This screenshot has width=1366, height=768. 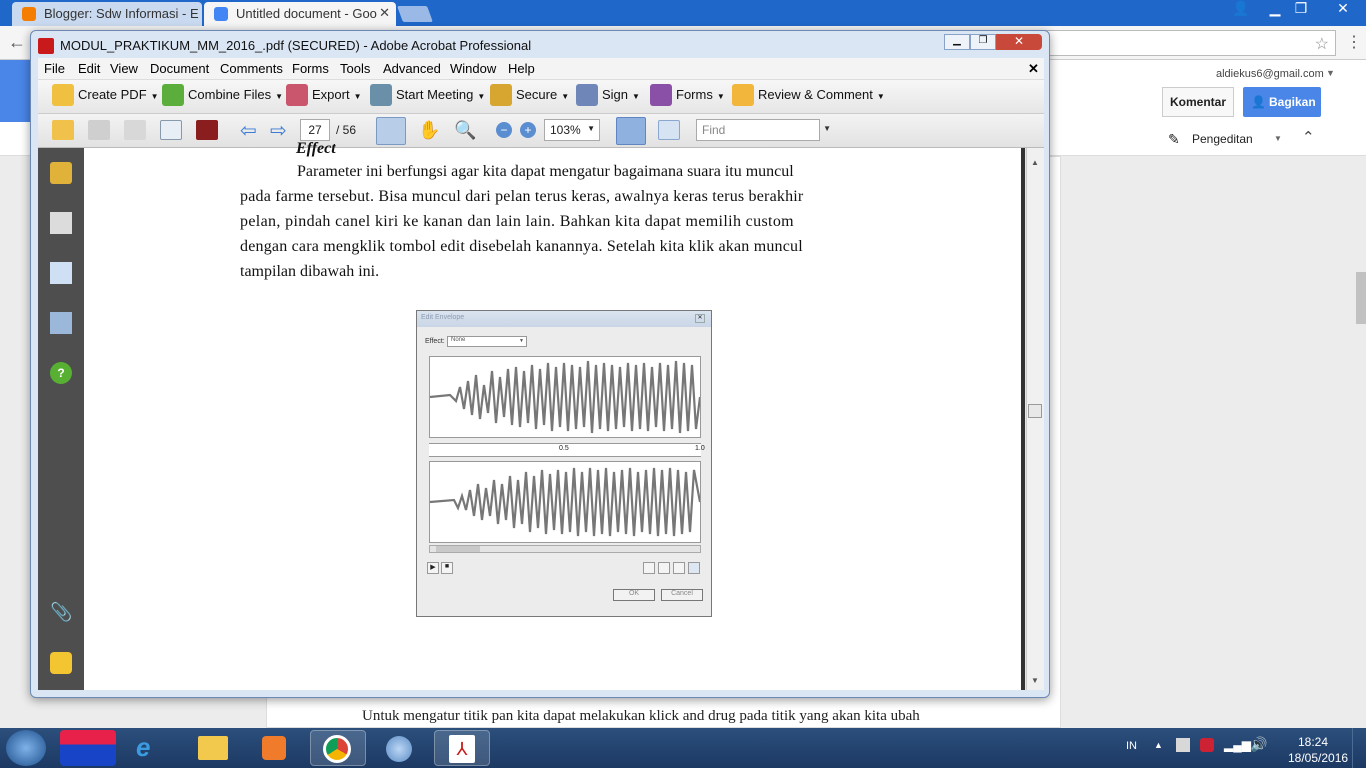 I want to click on hand-tool-icon: ✋, so click(x=429, y=130).